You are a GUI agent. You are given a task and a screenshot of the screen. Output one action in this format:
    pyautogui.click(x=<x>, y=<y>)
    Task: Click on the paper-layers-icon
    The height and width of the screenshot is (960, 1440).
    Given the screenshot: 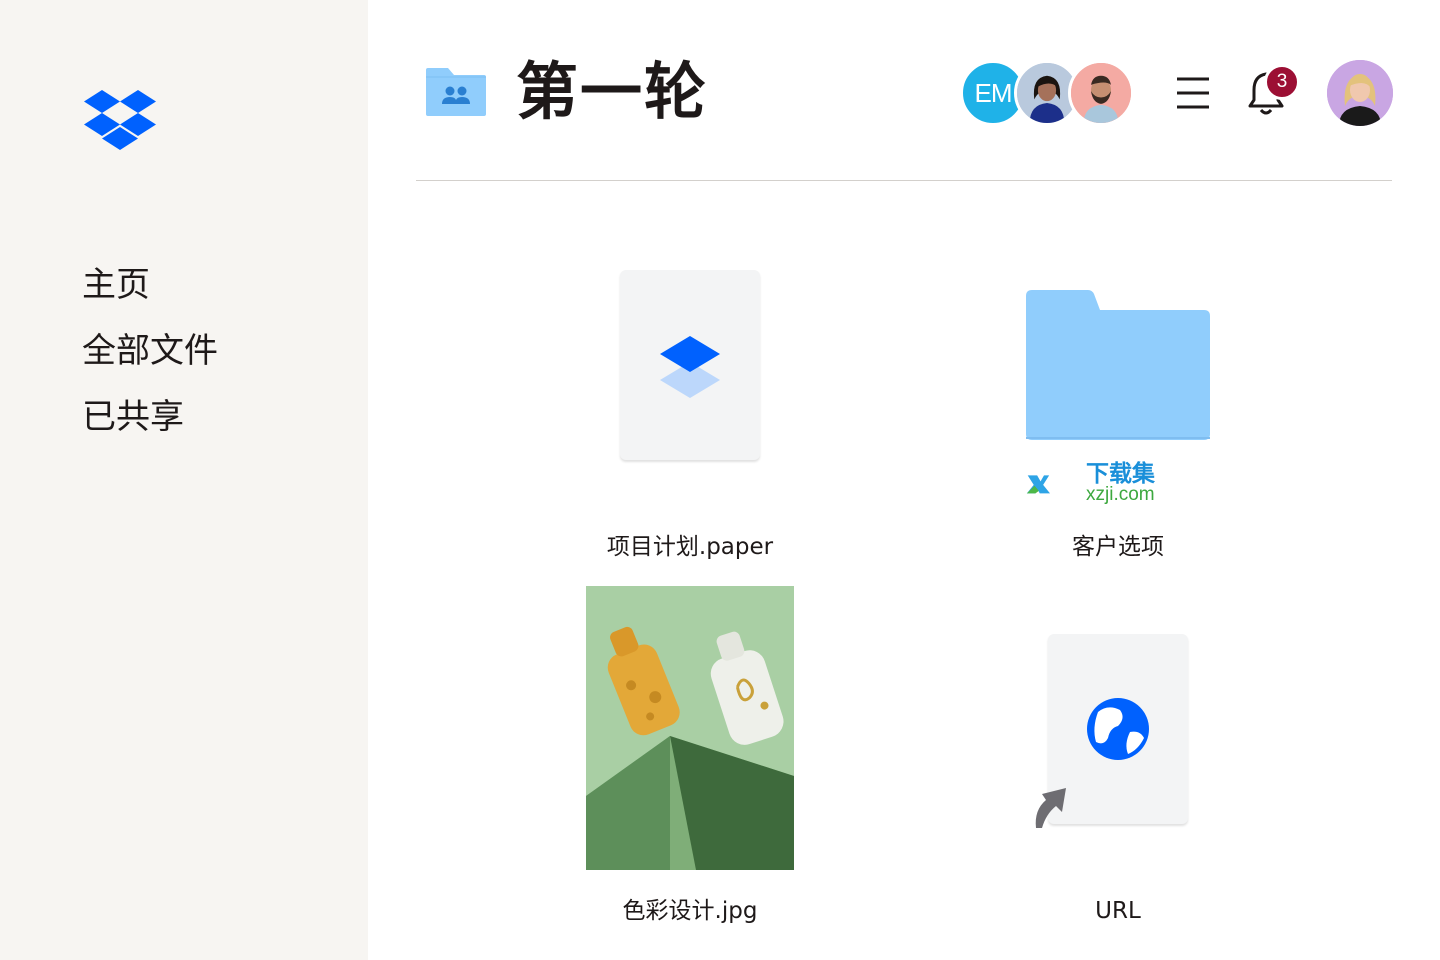 What is the action you would take?
    pyautogui.click(x=690, y=367)
    